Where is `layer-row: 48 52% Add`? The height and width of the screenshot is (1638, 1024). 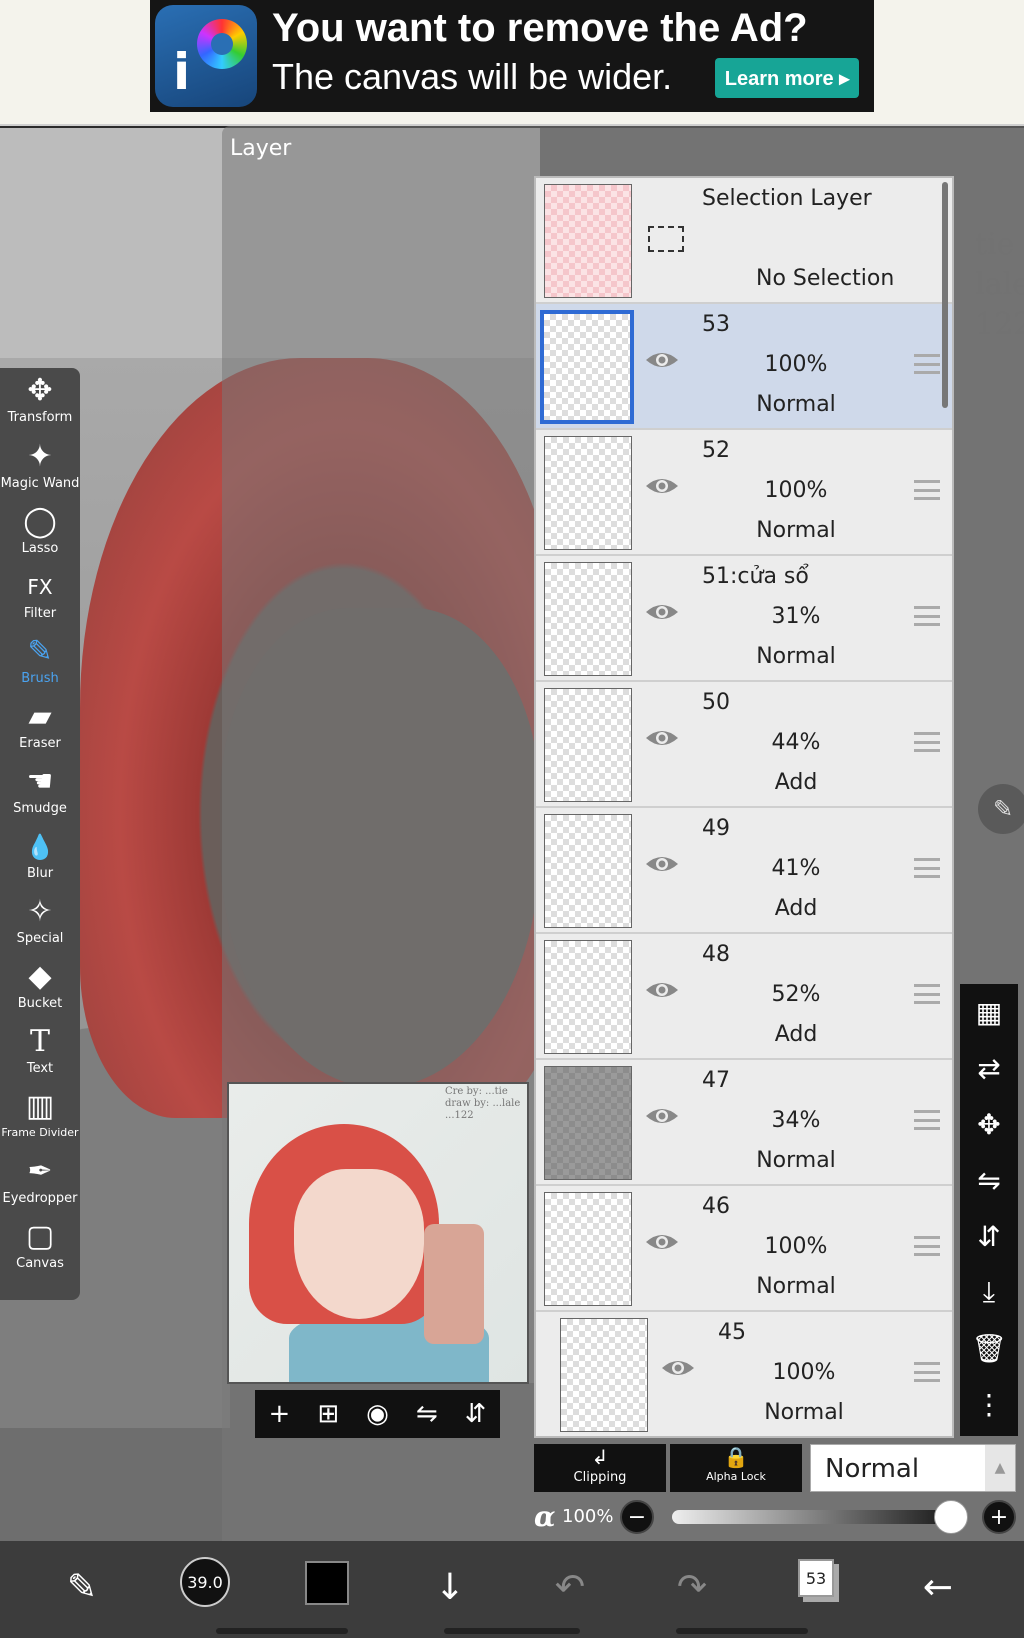
layer-row: 48 52% Add is located at coordinates (744, 997).